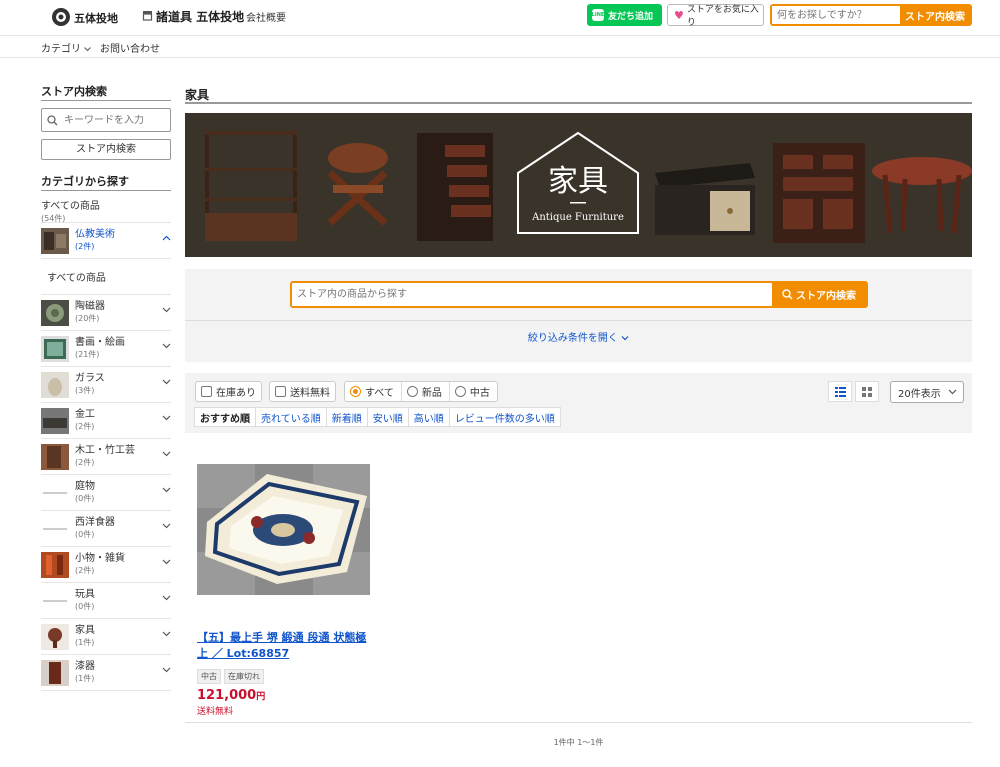 The width and height of the screenshot is (1000, 767). Describe the element at coordinates (100, 558) in the screenshot. I see `category-label: 小物・雑貨` at that location.